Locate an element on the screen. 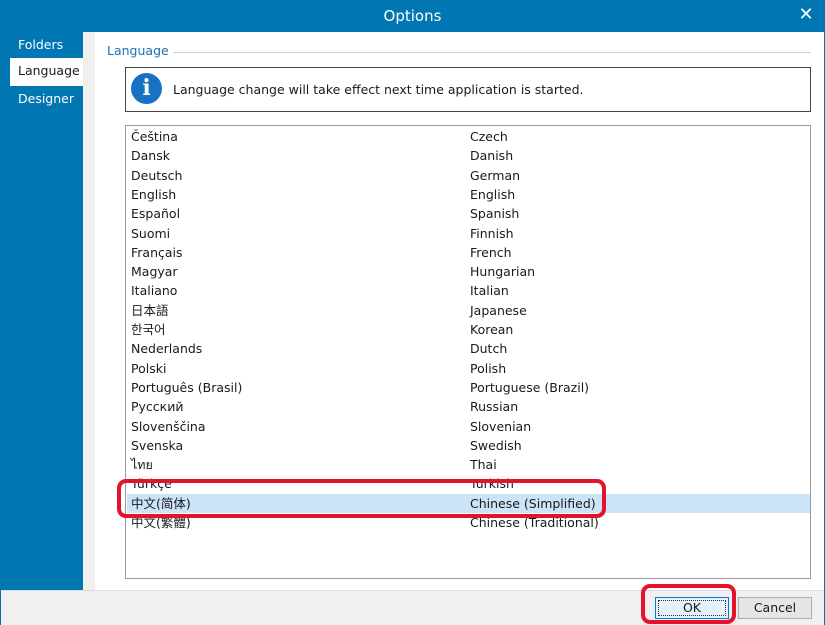 The height and width of the screenshot is (625, 825). language-english-name: Italian is located at coordinates (489, 291).